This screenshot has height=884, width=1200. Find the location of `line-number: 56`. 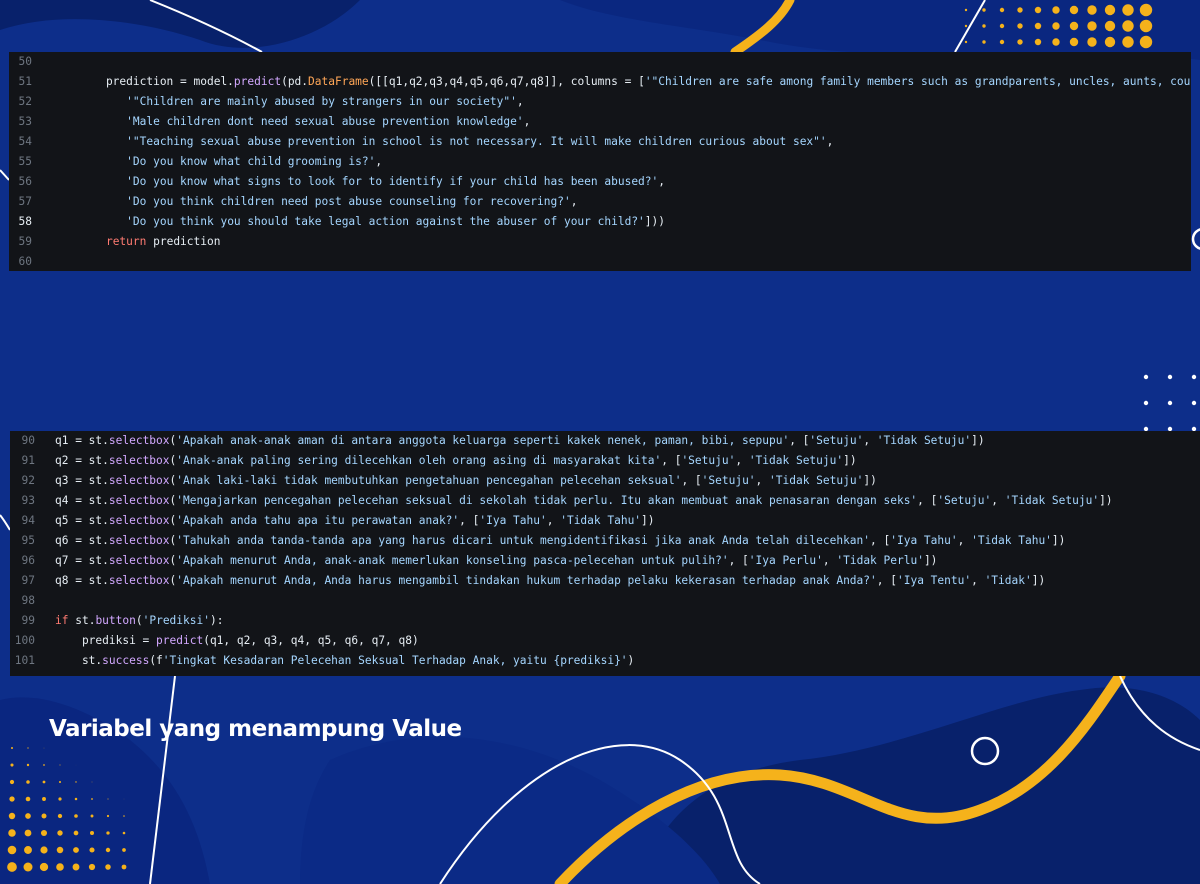

line-number: 56 is located at coordinates (25, 181).